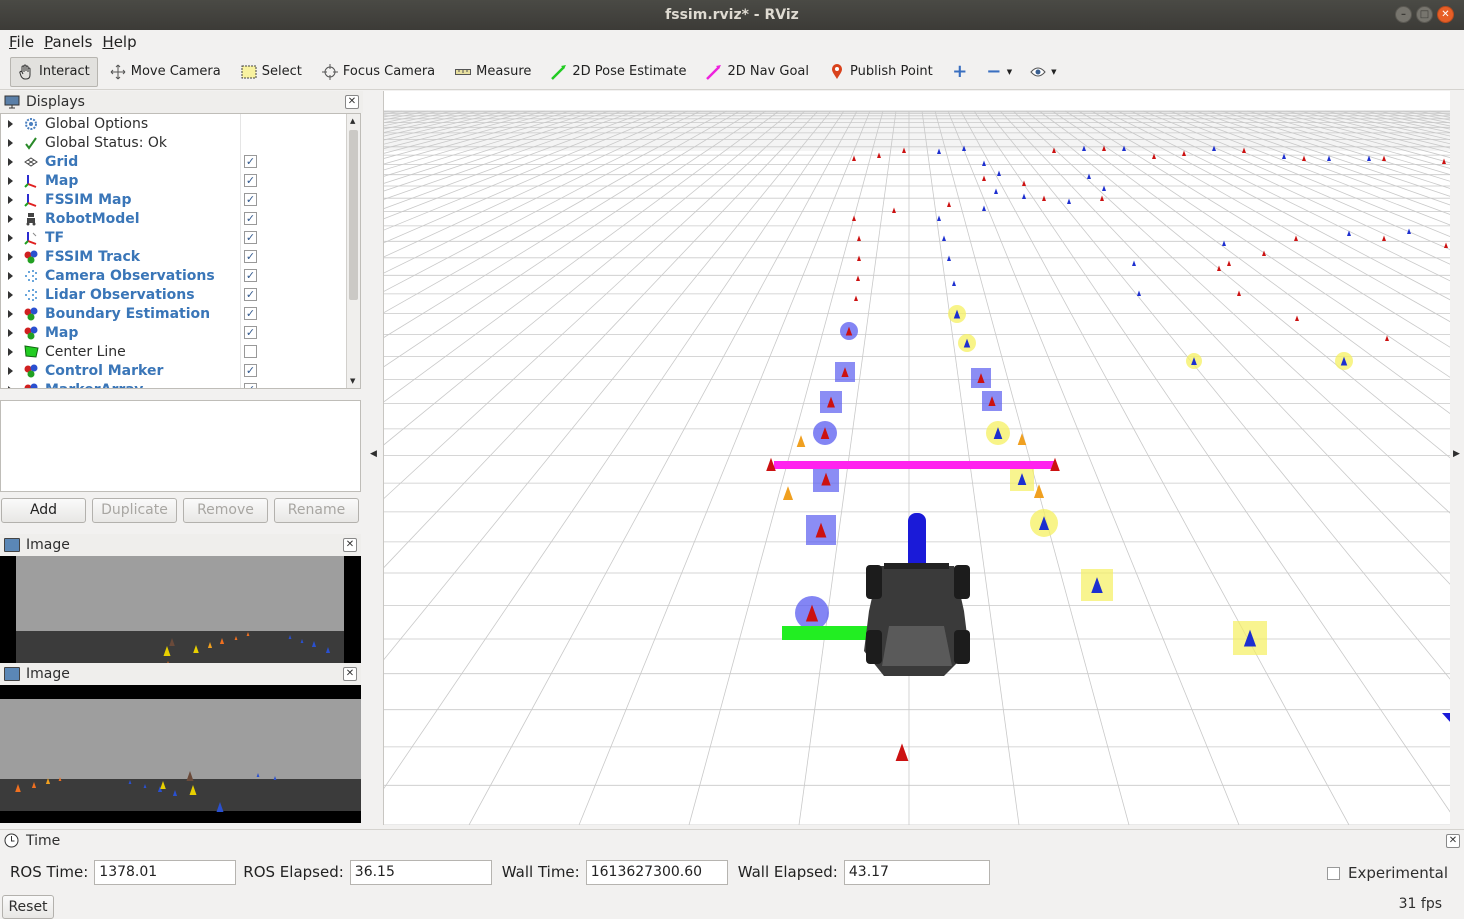  What do you see at coordinates (31, 385) in the screenshot?
I see `marker-icon` at bounding box center [31, 385].